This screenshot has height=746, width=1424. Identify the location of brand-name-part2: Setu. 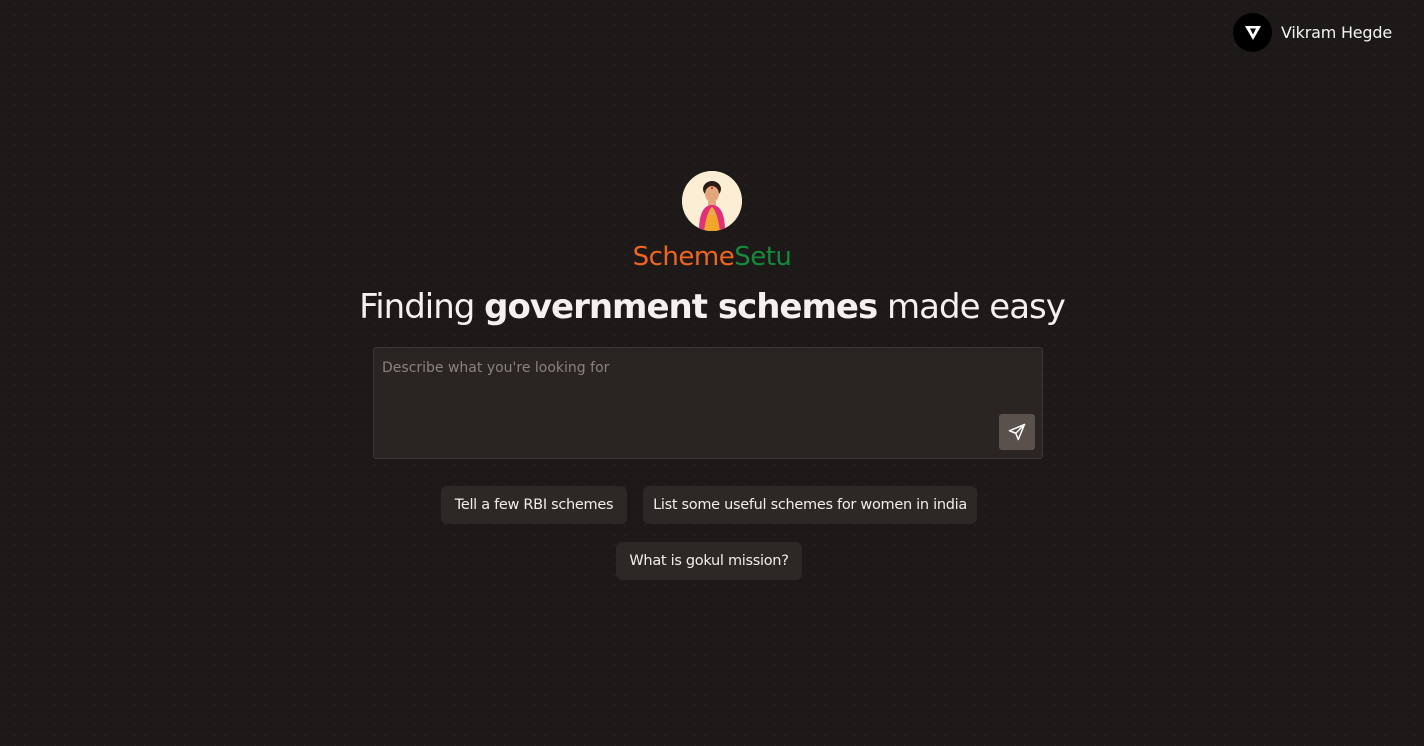
(763, 257).